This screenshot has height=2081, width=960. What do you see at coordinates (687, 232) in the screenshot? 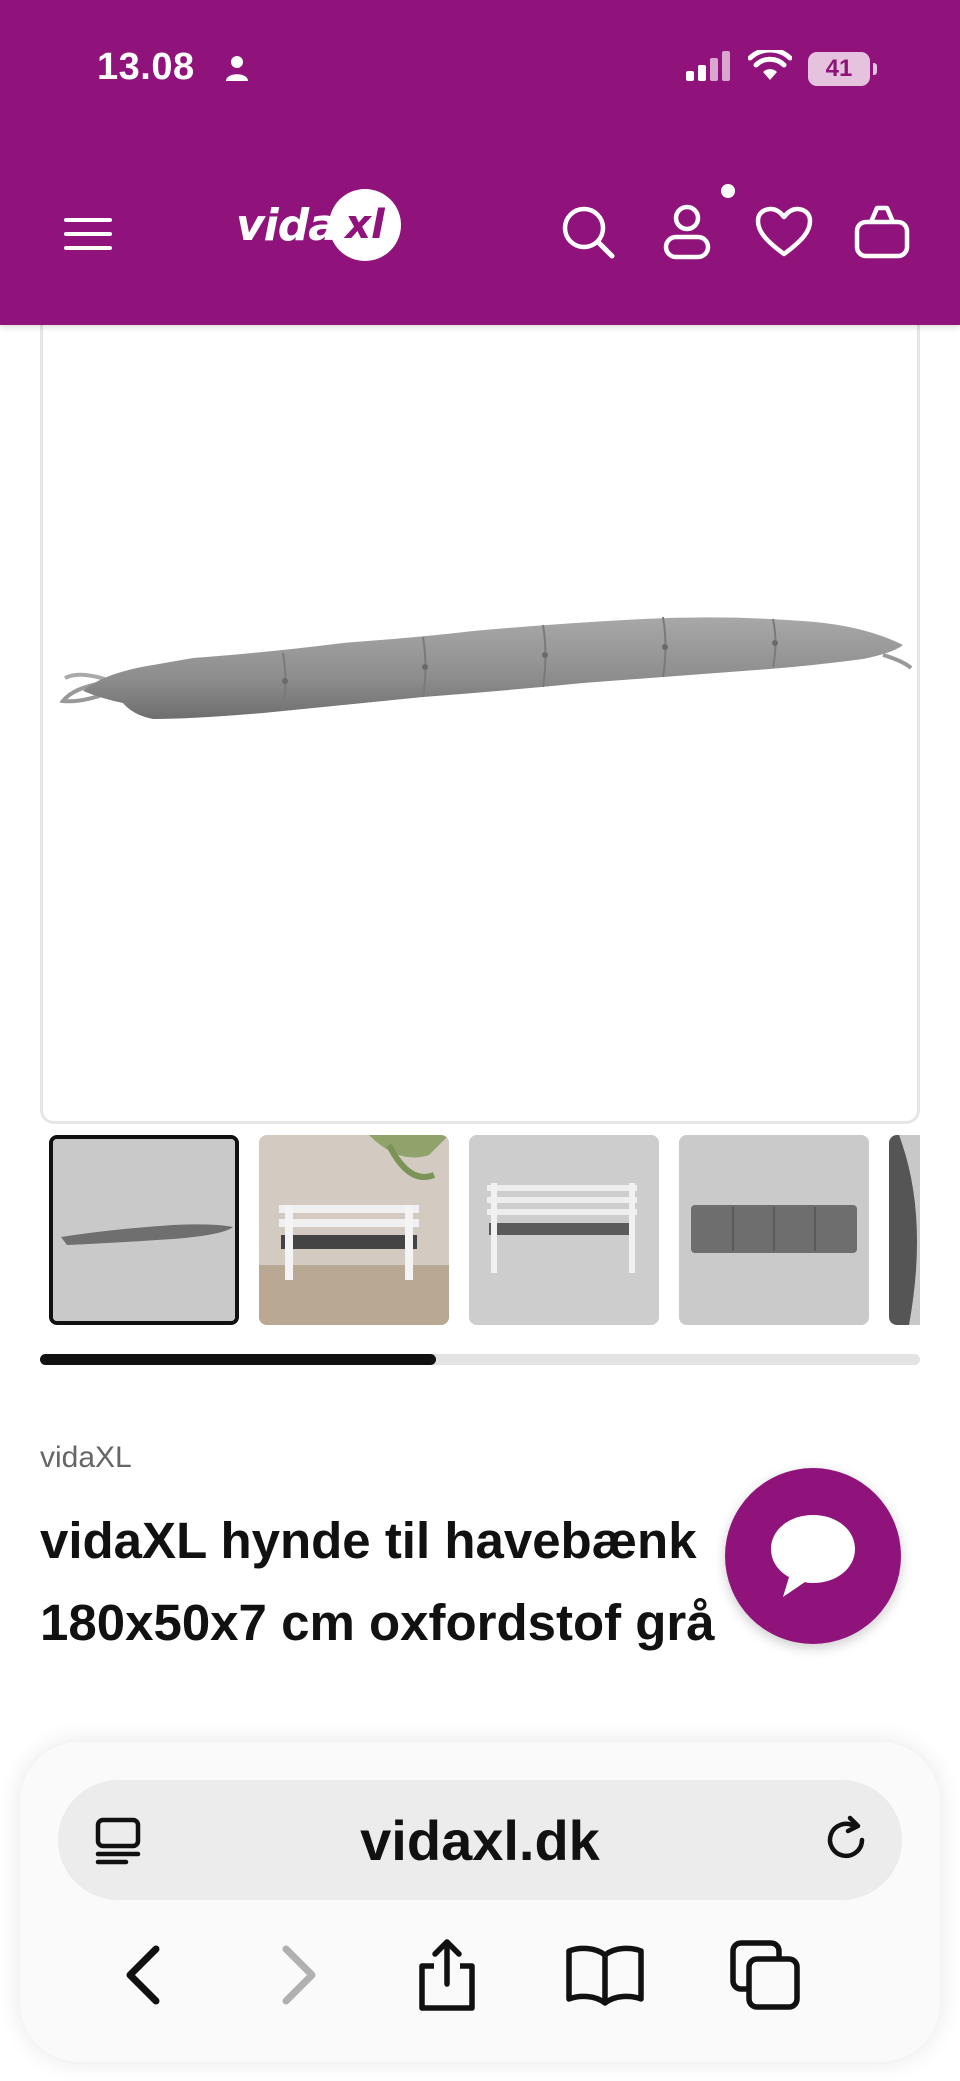
I see `account-icon` at bounding box center [687, 232].